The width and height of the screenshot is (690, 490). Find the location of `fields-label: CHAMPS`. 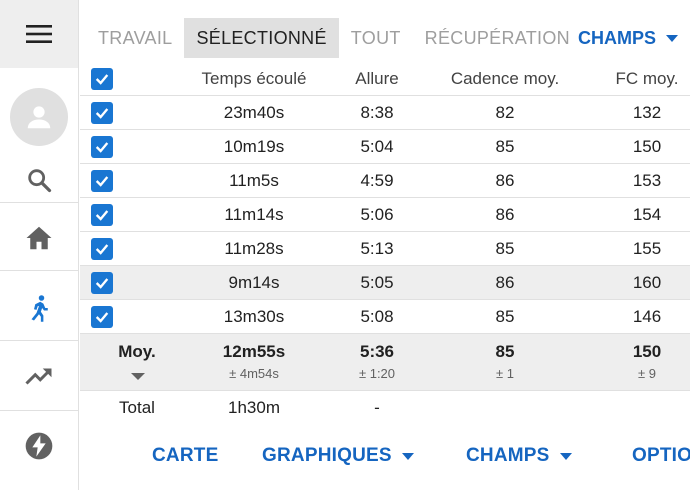

fields-label: CHAMPS is located at coordinates (617, 37).